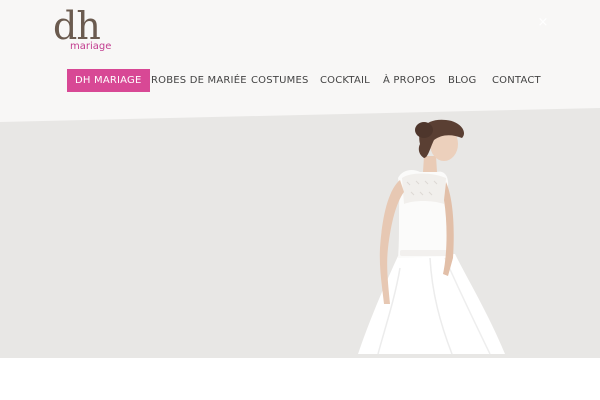  What do you see at coordinates (462, 80) in the screenshot?
I see `nav-item-blog: BLOG` at bounding box center [462, 80].